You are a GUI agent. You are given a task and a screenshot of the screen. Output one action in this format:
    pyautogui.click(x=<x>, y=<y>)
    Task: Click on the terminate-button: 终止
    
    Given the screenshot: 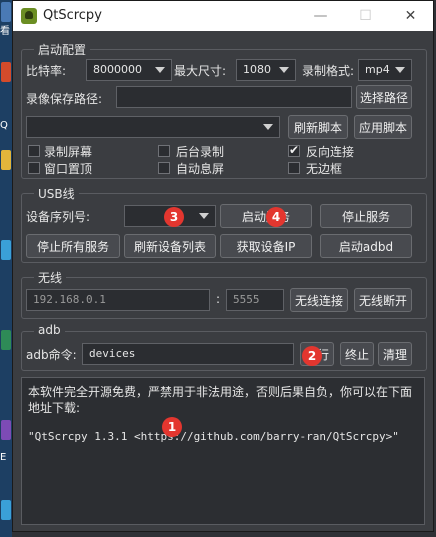 What is the action you would take?
    pyautogui.click(x=357, y=354)
    